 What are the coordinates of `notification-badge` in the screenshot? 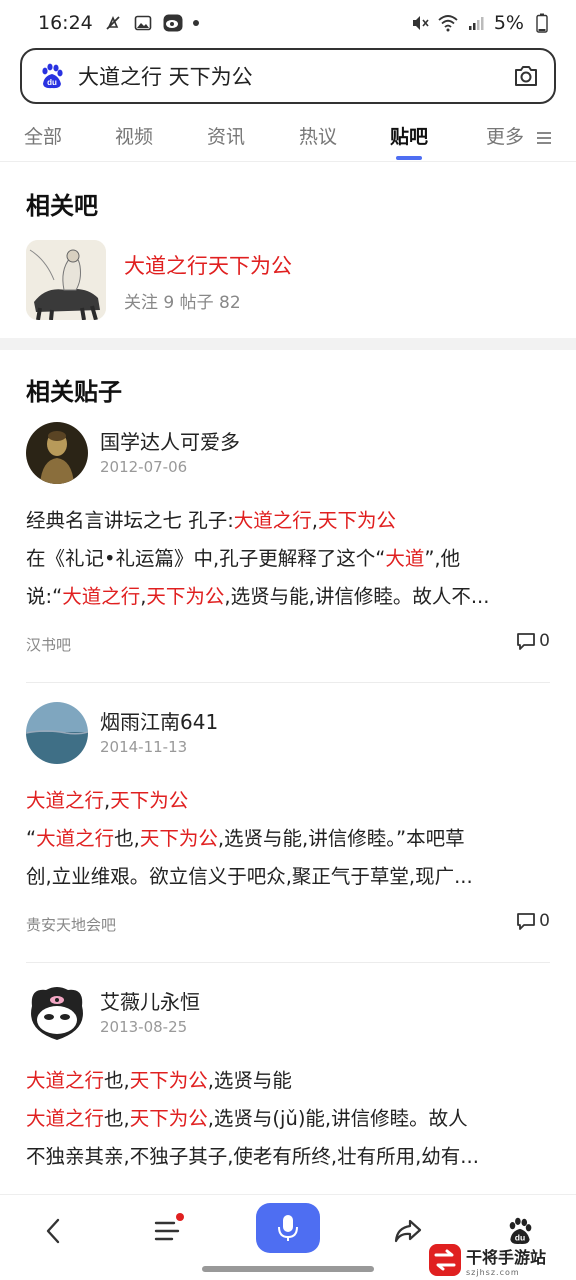 It's located at (180, 1217).